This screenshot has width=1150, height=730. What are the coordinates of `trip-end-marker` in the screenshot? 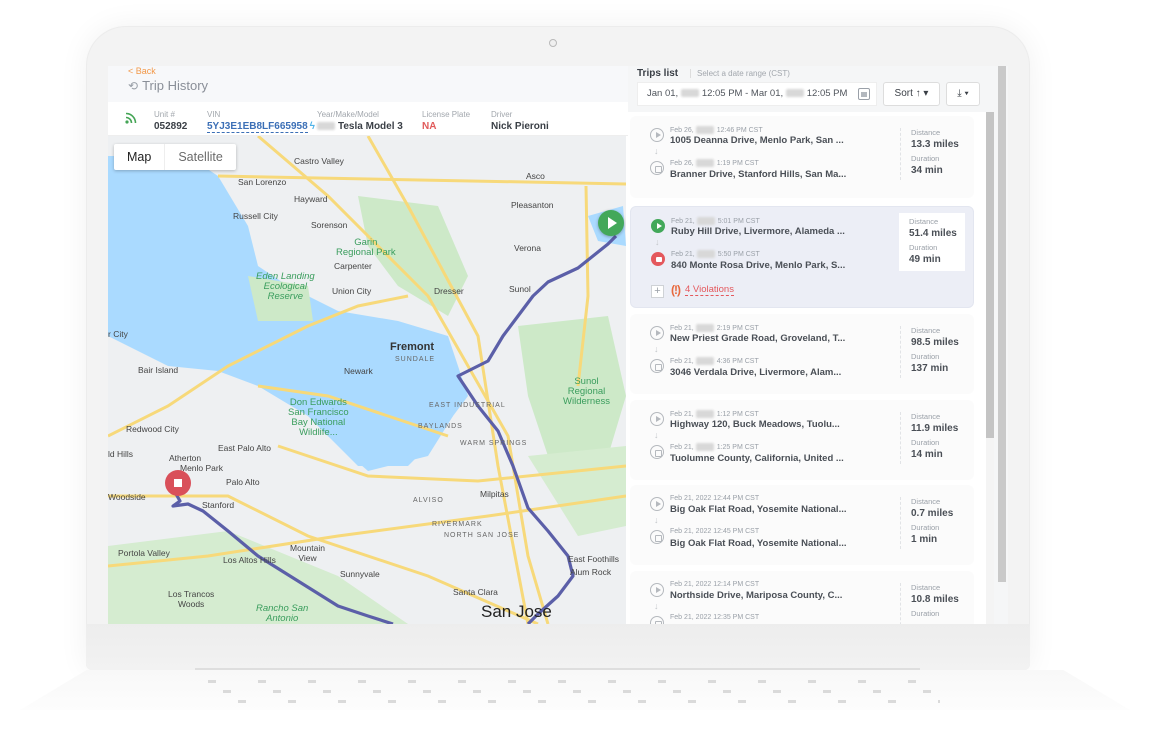 It's located at (178, 483).